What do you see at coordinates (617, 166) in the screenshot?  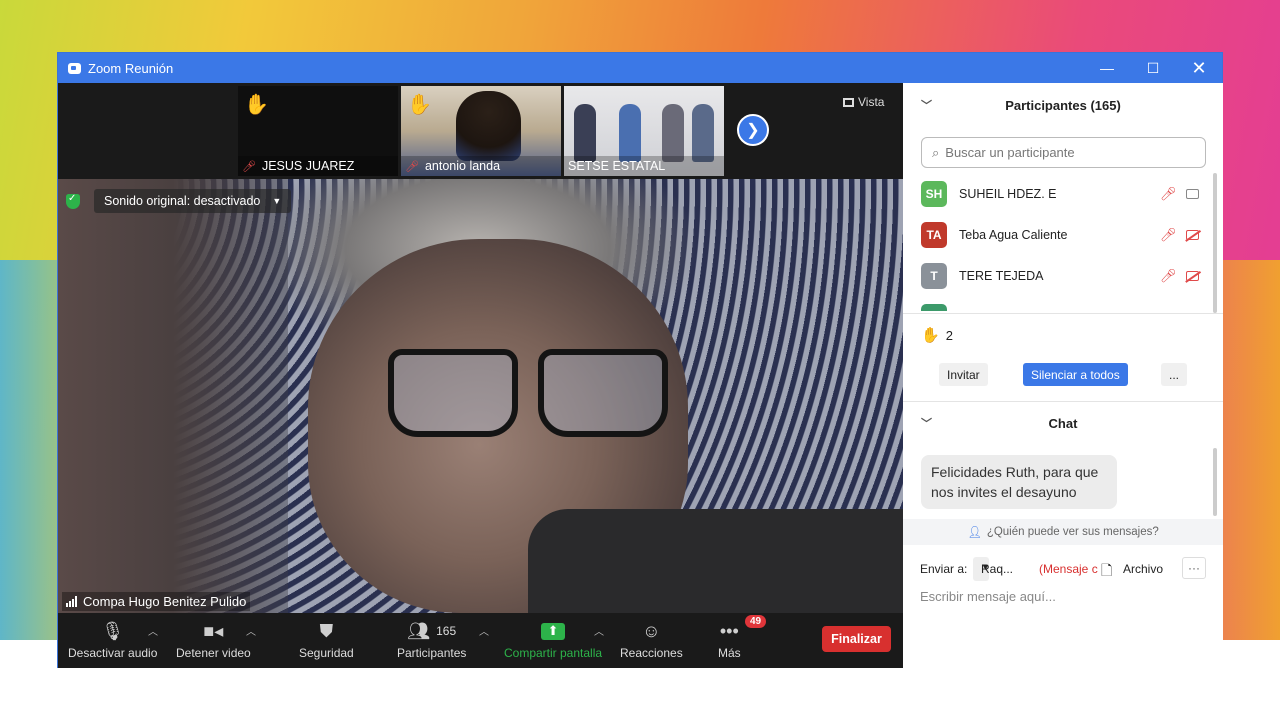 I see `tile-name: SETSE ESTATAL` at bounding box center [617, 166].